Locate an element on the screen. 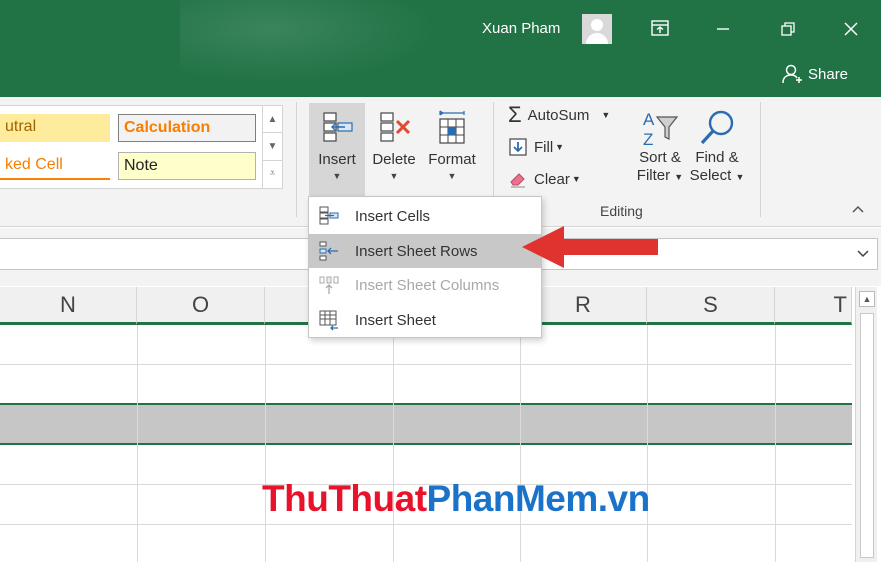 This screenshot has width=881, height=562. delete-cells-icon is located at coordinates (395, 127).